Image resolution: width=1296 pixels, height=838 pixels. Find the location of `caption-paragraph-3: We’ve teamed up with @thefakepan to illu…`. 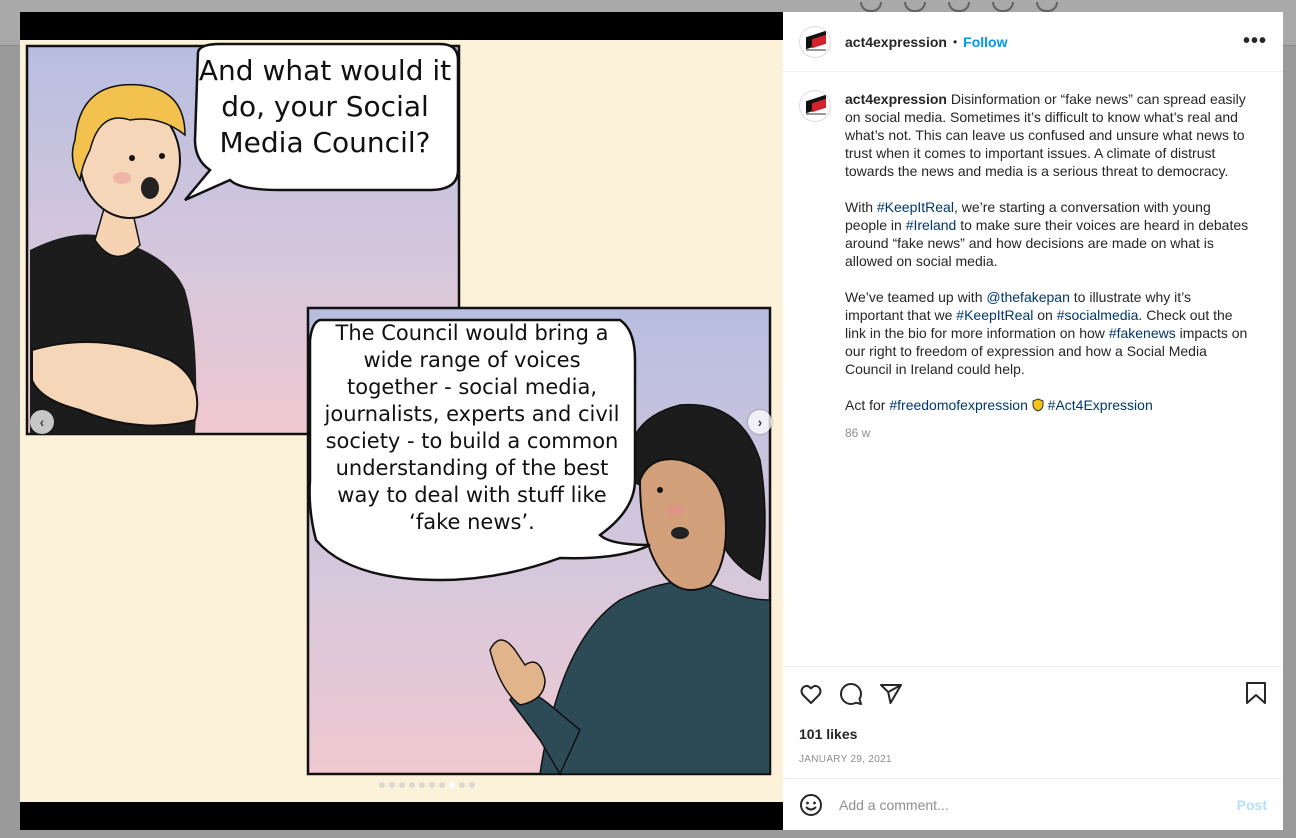

caption-paragraph-3: We’ve teamed up with @thefakepan to illu… is located at coordinates (1047, 333).